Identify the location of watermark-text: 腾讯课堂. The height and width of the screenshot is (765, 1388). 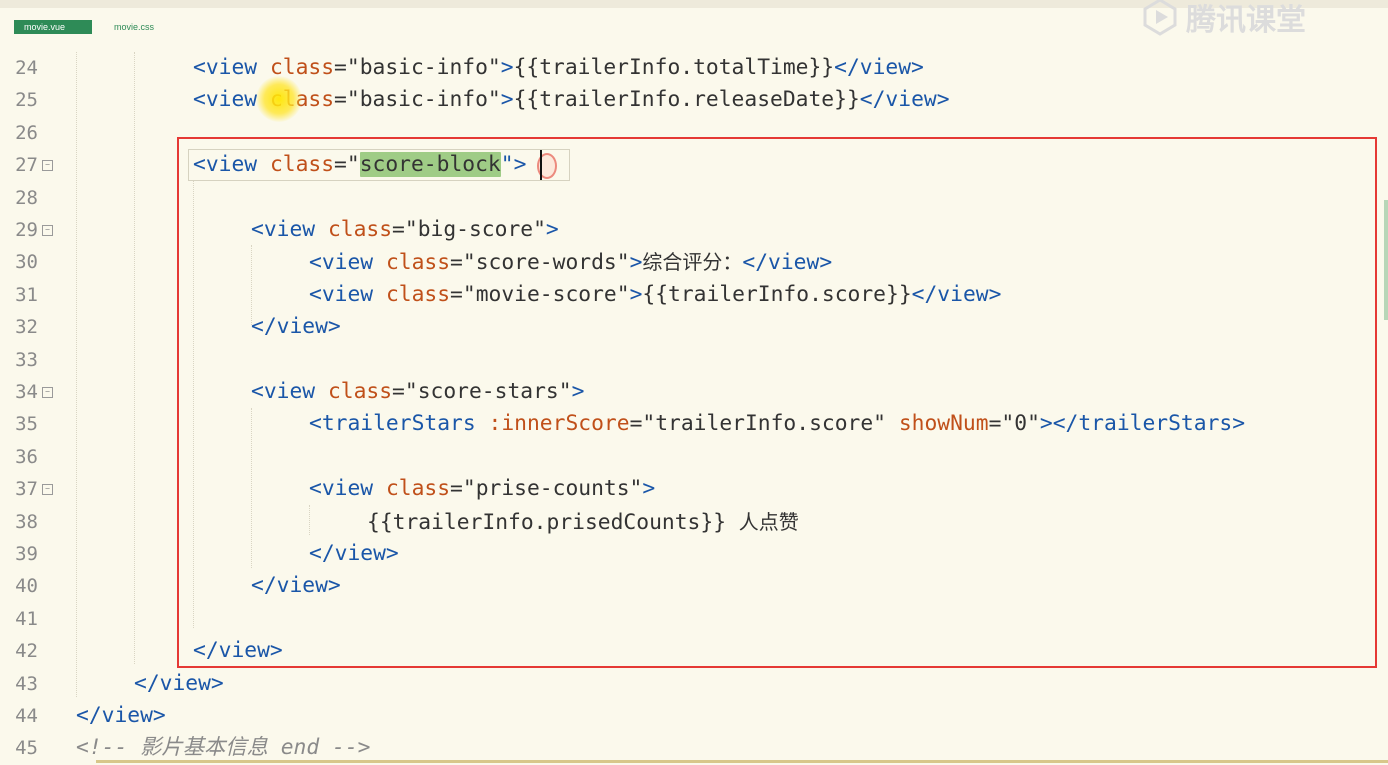
(1246, 20).